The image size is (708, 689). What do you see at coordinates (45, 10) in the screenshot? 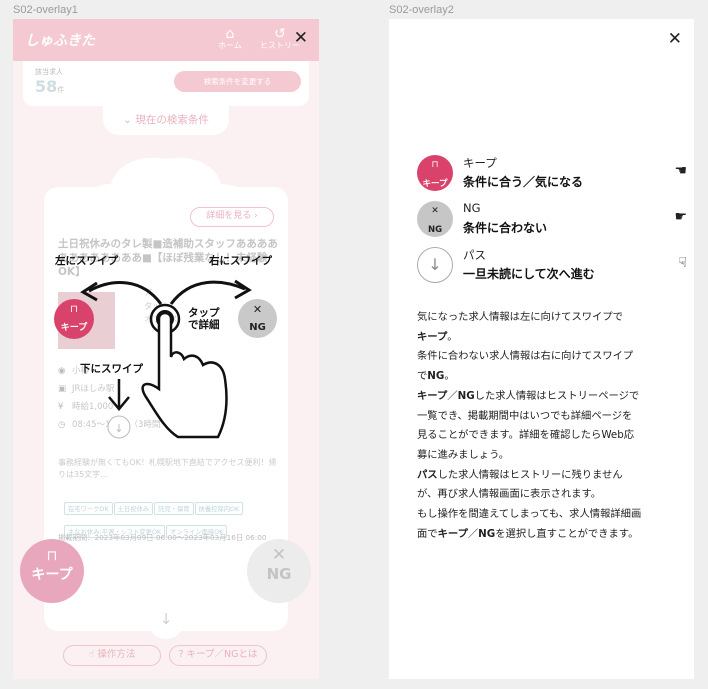
I see `frame-label-overlay1: S02-overlay1` at bounding box center [45, 10].